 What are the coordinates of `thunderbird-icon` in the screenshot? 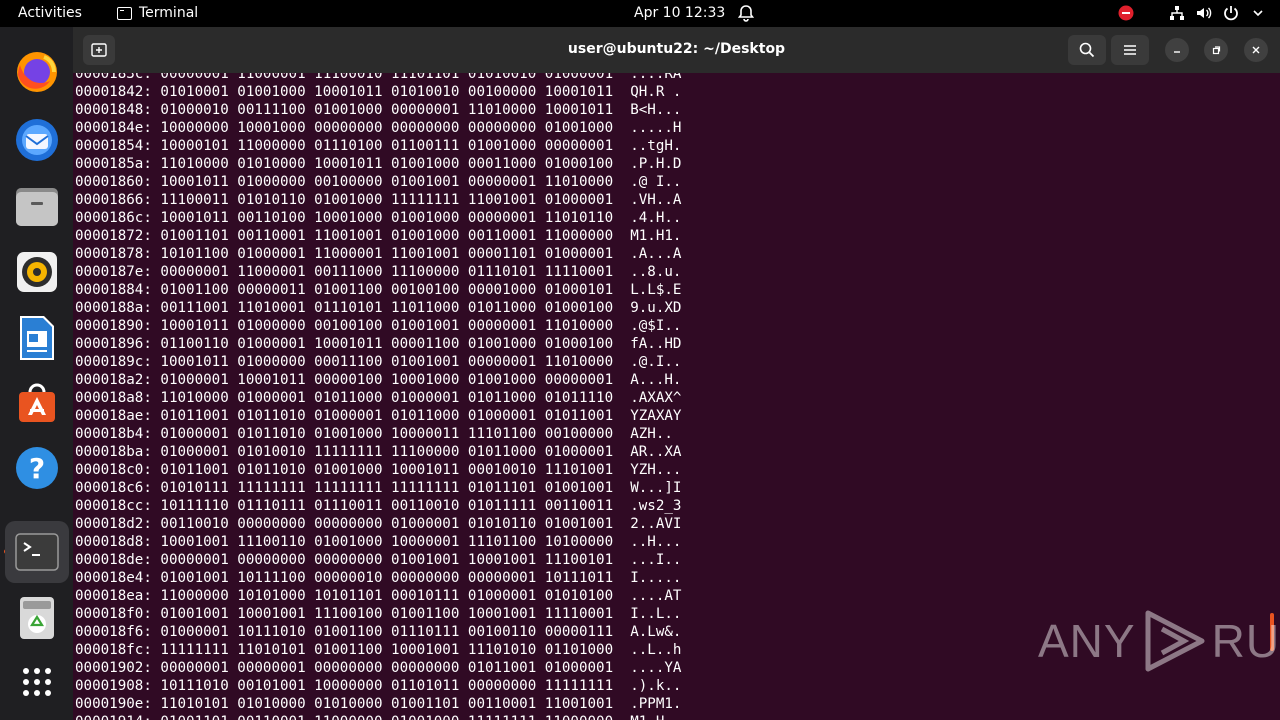 It's located at (37, 140).